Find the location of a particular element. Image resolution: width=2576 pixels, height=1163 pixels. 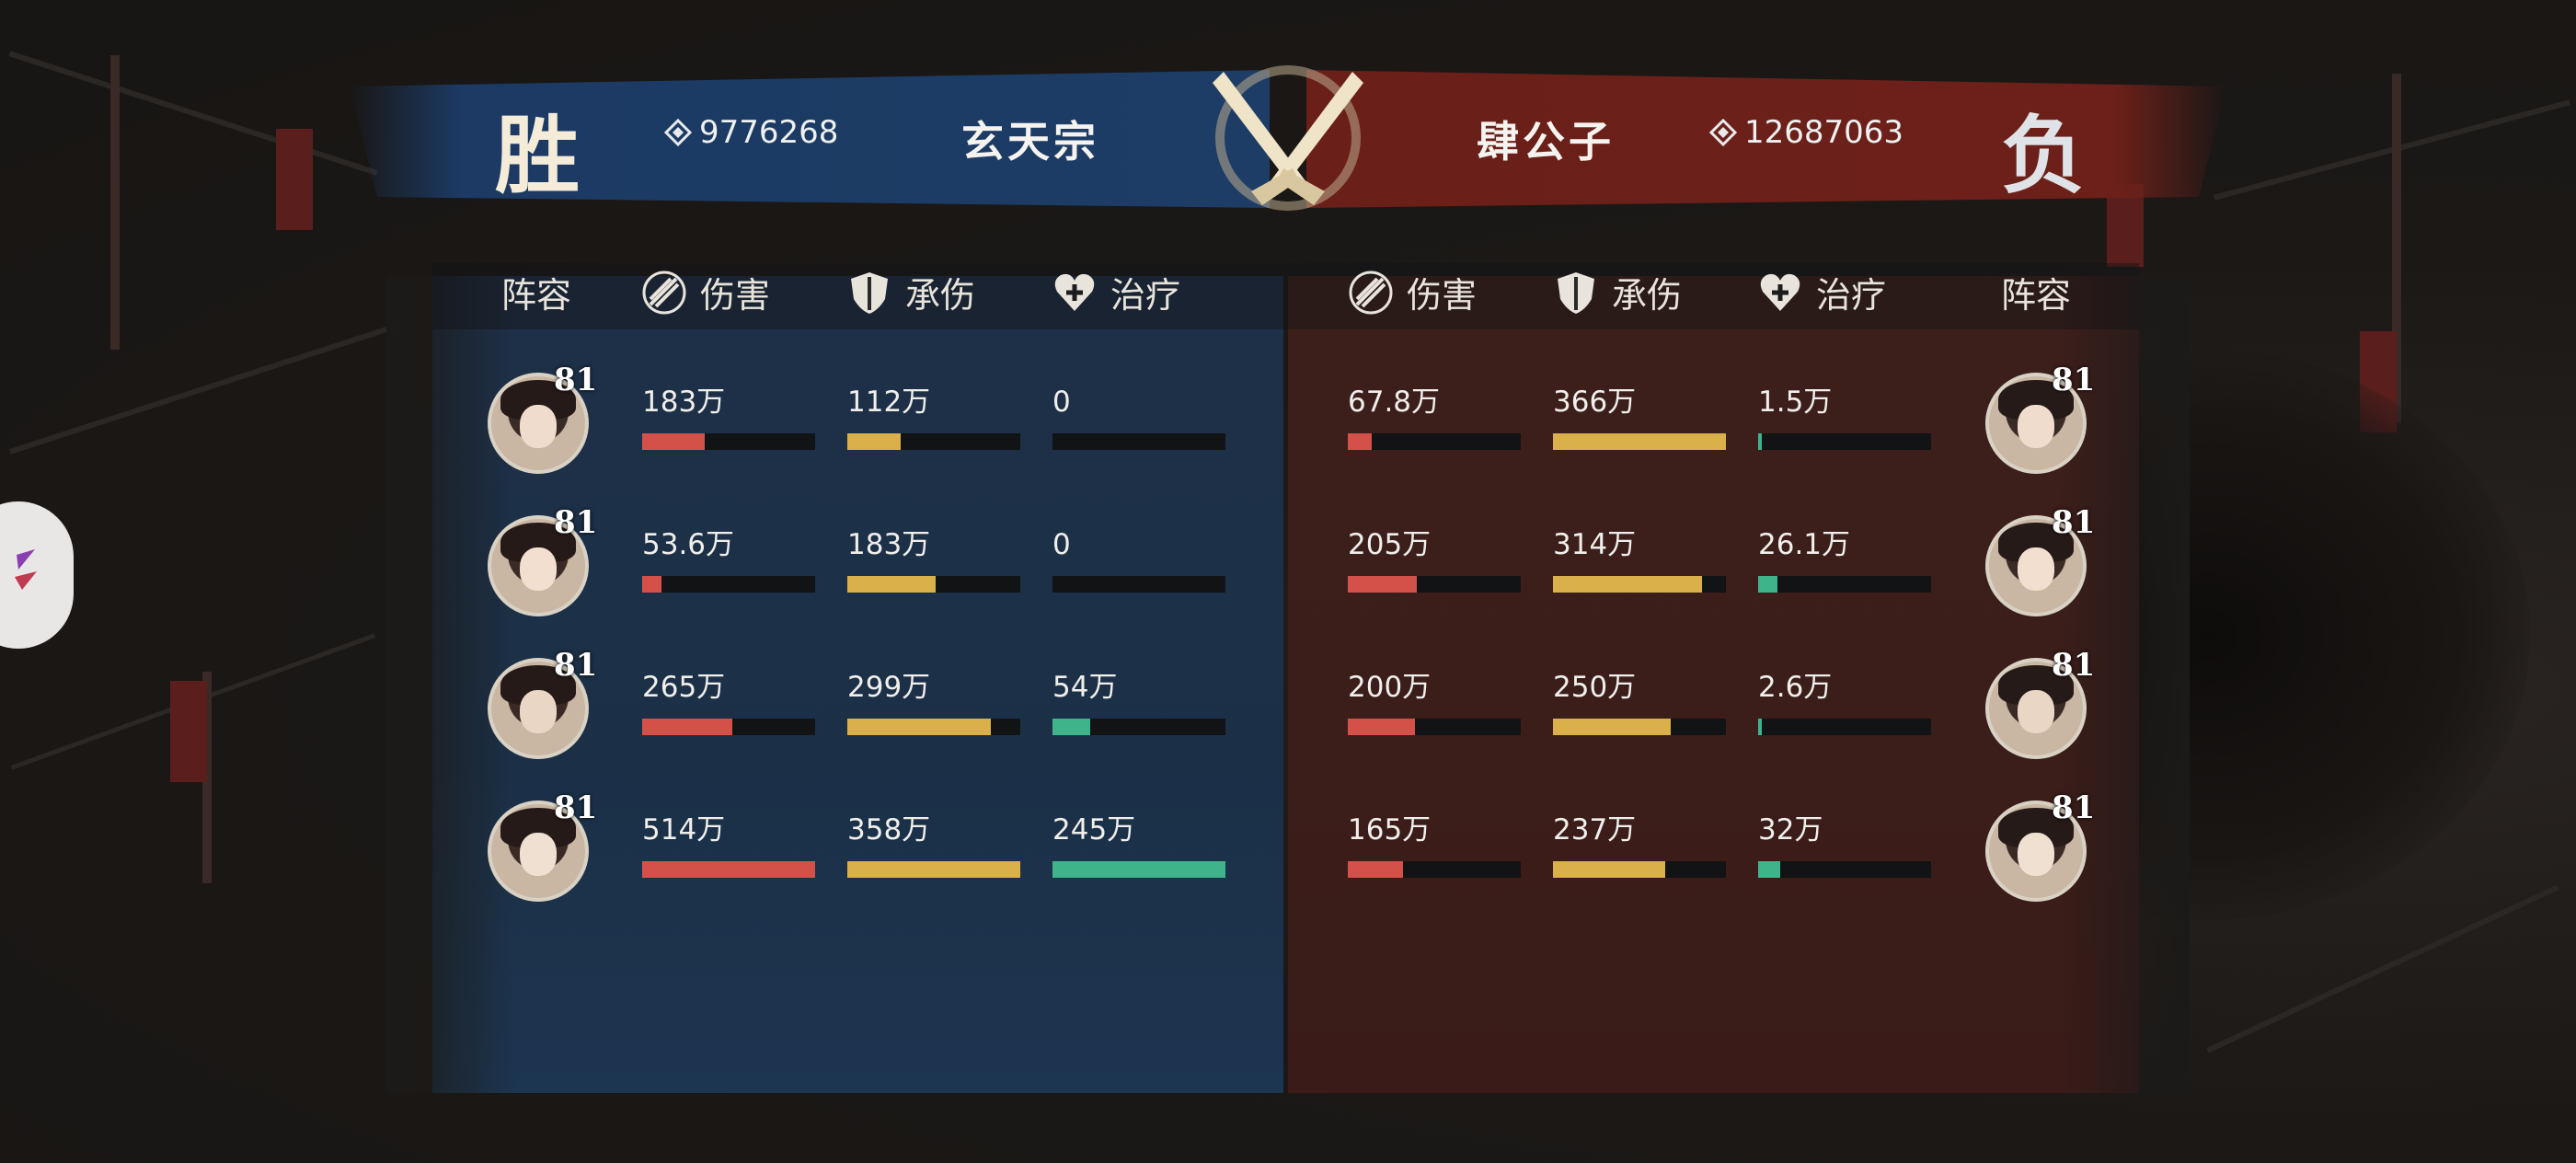

right-team-name: 肆公子 is located at coordinates (1546, 142).